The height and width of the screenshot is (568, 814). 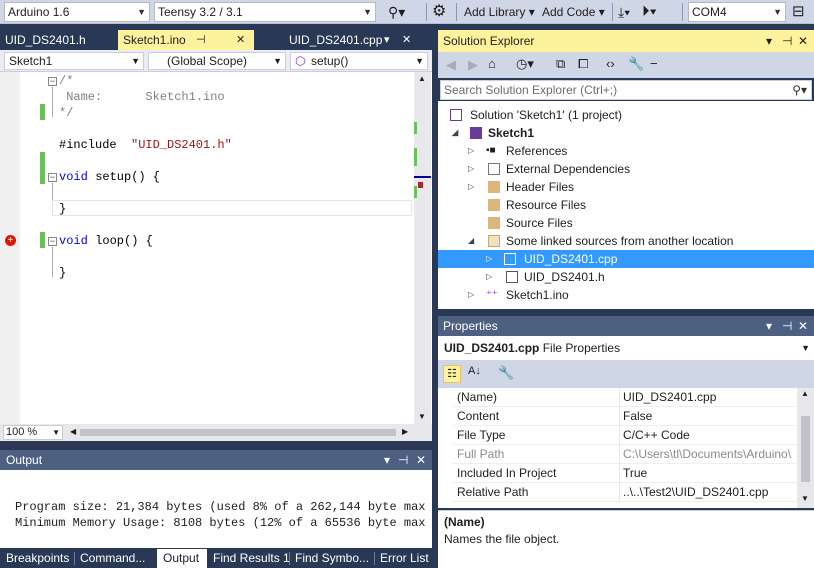 What do you see at coordinates (624, 397) in the screenshot?
I see `property-row: (Name) UID_DS2401.cpp` at bounding box center [624, 397].